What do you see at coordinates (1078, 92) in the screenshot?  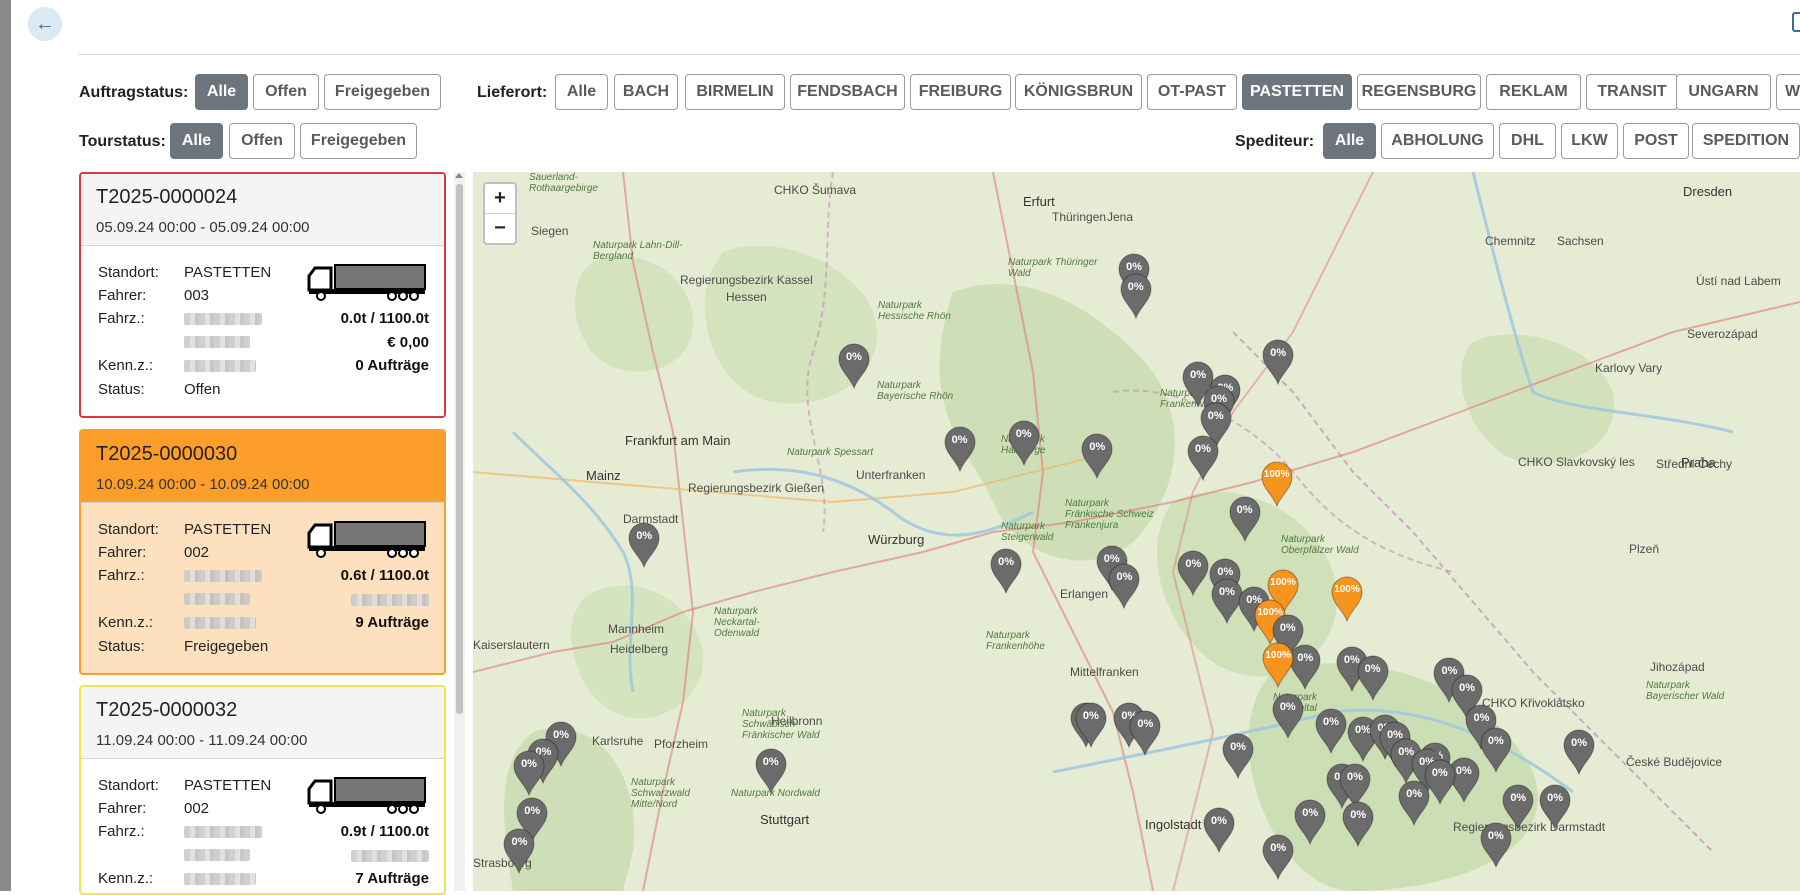 I see `lieferort-chip-koenigsbrun: KÖNIGSBRUN` at bounding box center [1078, 92].